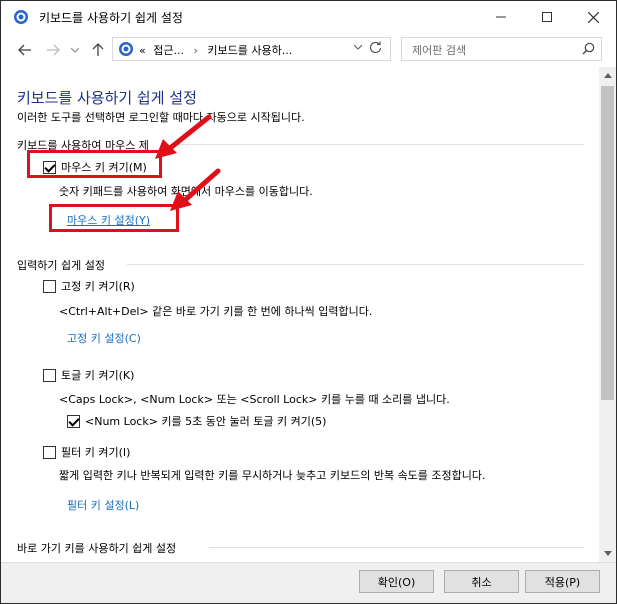 This screenshot has width=617, height=604. What do you see at coordinates (375, 49) in the screenshot?
I see `refresh-icon` at bounding box center [375, 49].